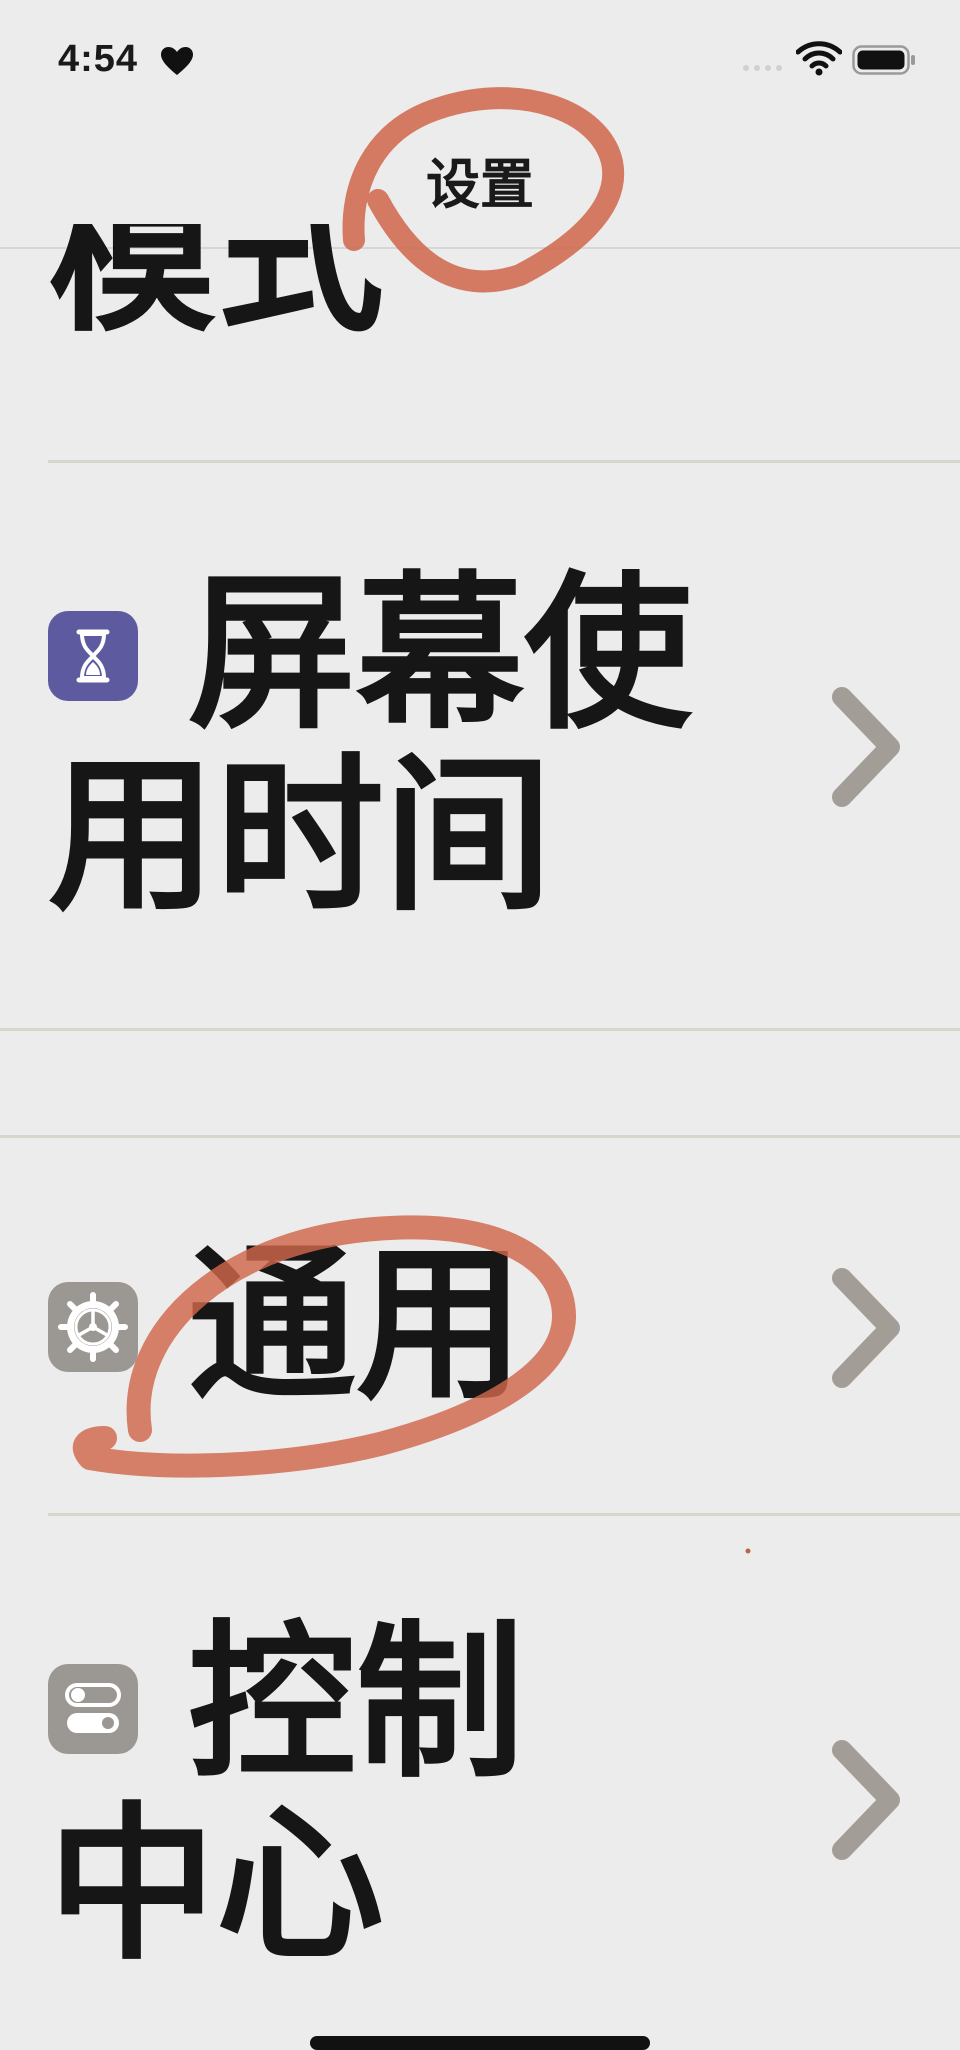 The image size is (960, 2050). Describe the element at coordinates (480, 342) in the screenshot. I see `settings-row-focus-mode: 模式` at that location.